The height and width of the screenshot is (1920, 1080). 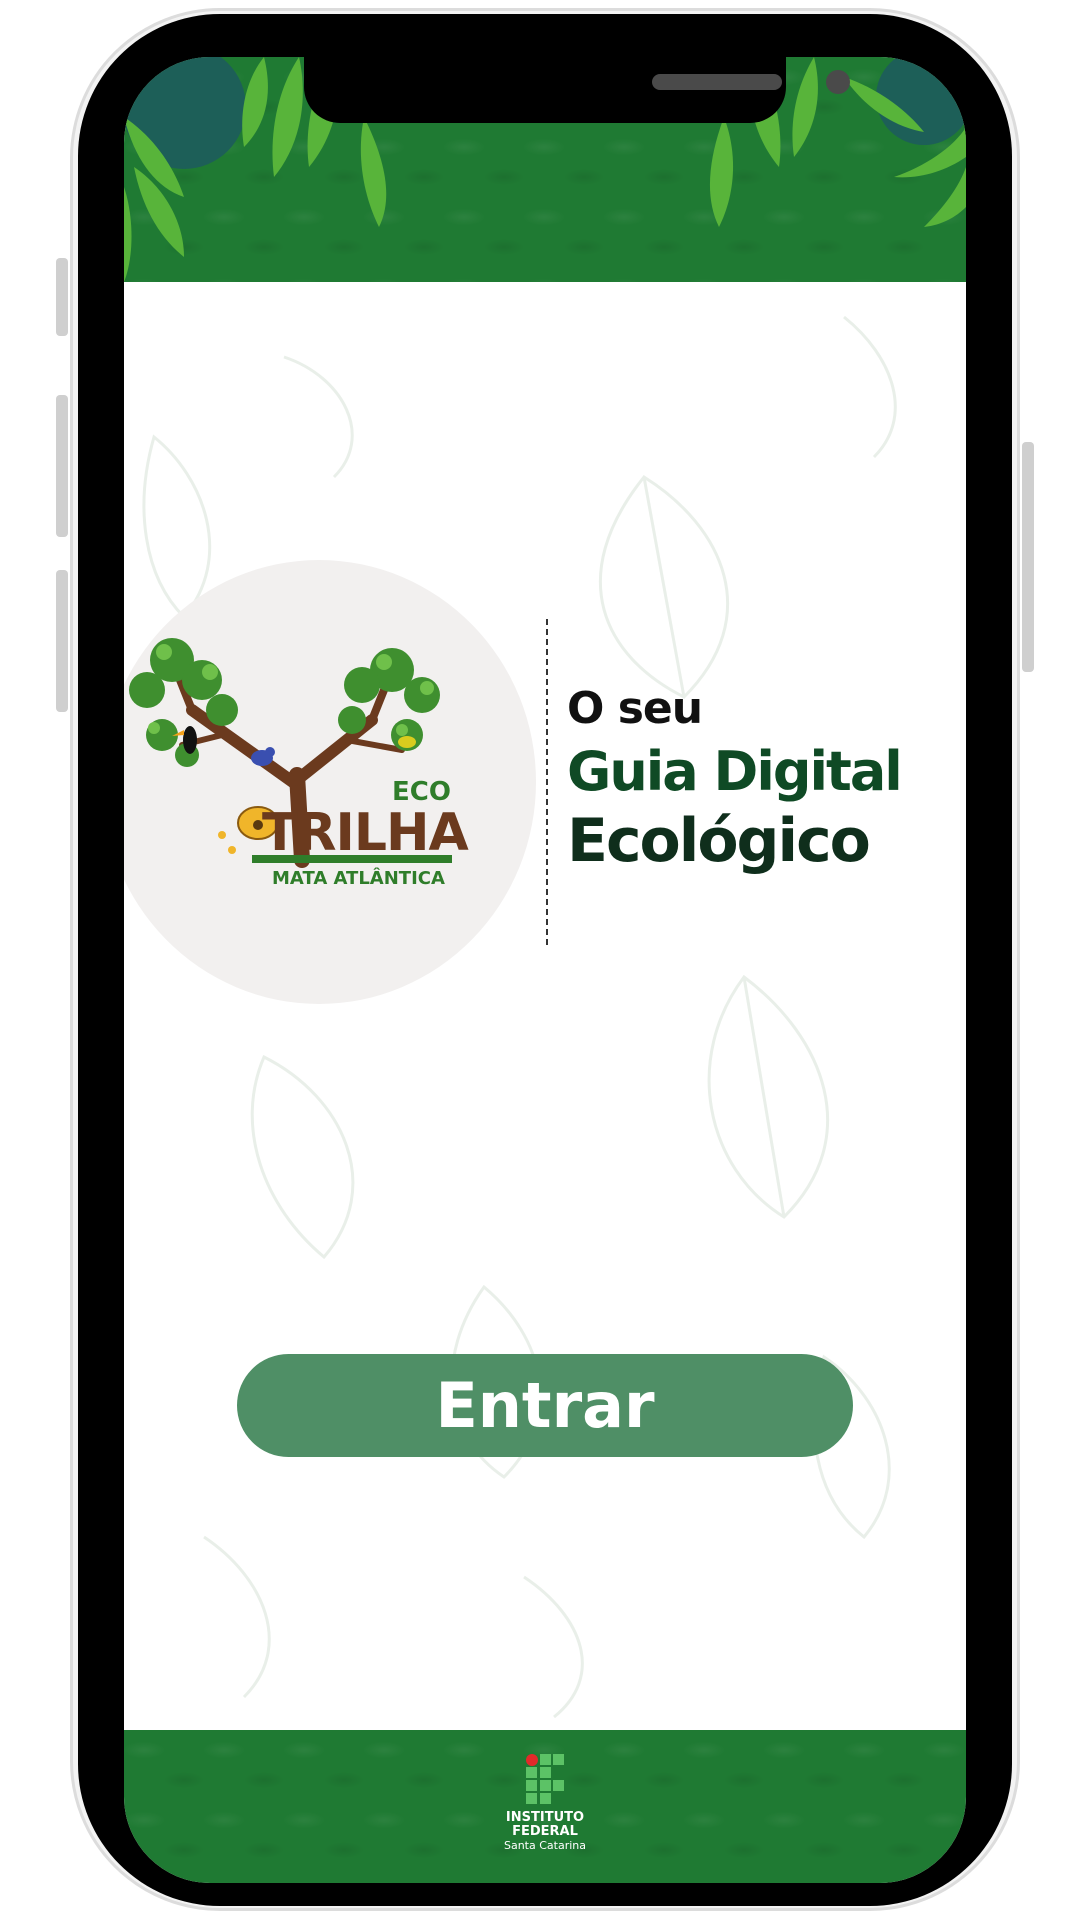 What do you see at coordinates (545, 1817) in the screenshot?
I see `ifsc-name-line-1: INSTITUTO` at bounding box center [545, 1817].